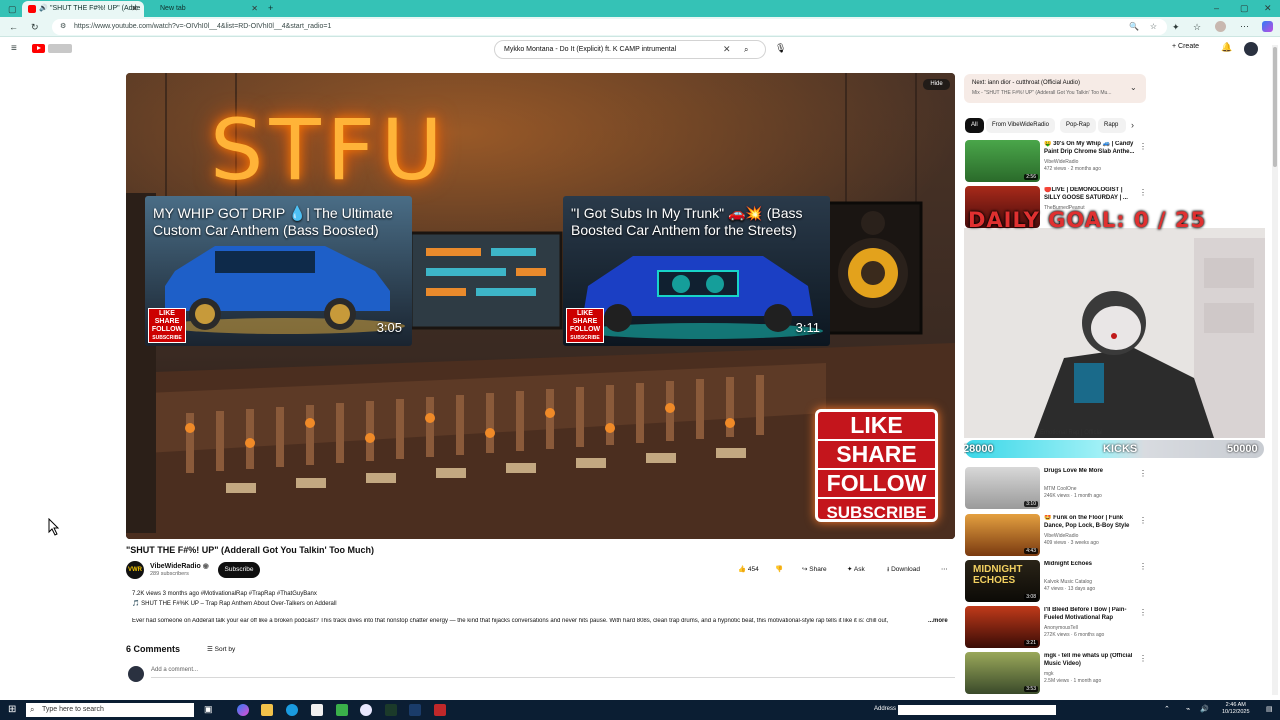 Image resolution: width=1280 pixels, height=720 pixels. I want to click on zoom-icon: 🔍, so click(1134, 27).